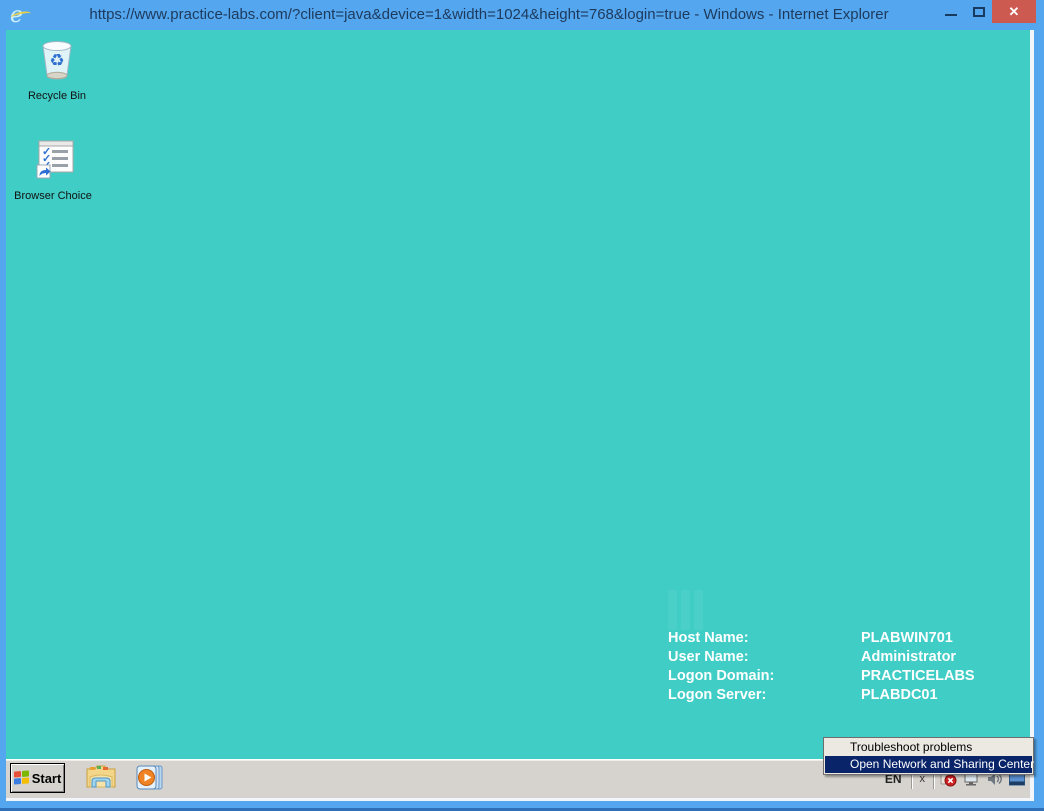  I want to click on desktop-icon-recycle-bin: ♻ Recycle Bin, so click(57, 69).